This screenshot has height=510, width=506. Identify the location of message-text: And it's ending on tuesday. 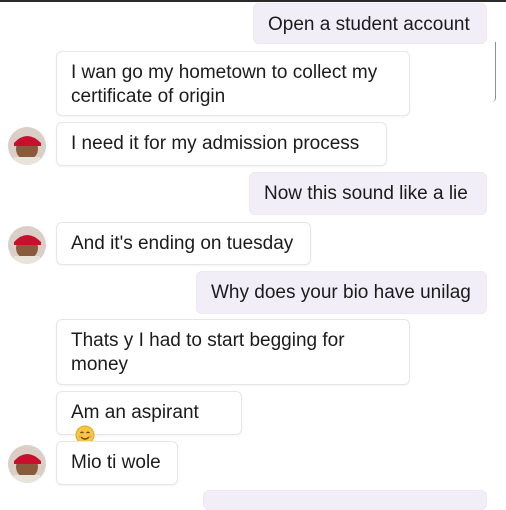
(182, 243).